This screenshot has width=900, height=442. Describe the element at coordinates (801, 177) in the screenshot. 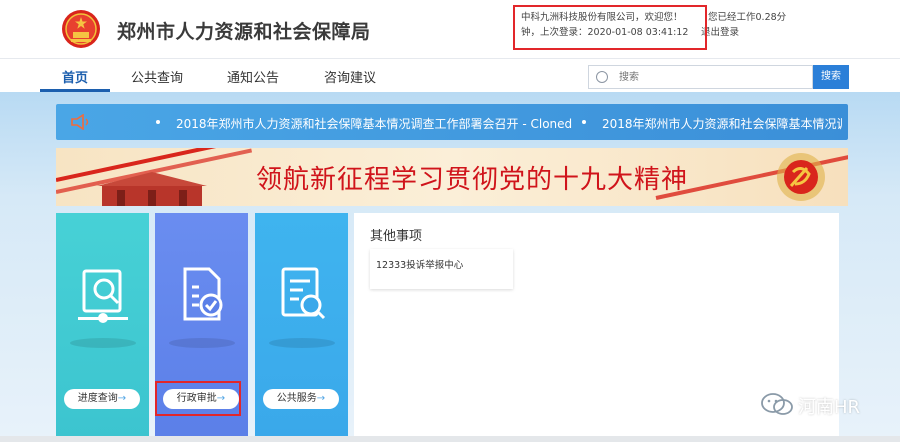

I see `party-emblem-icon` at that location.